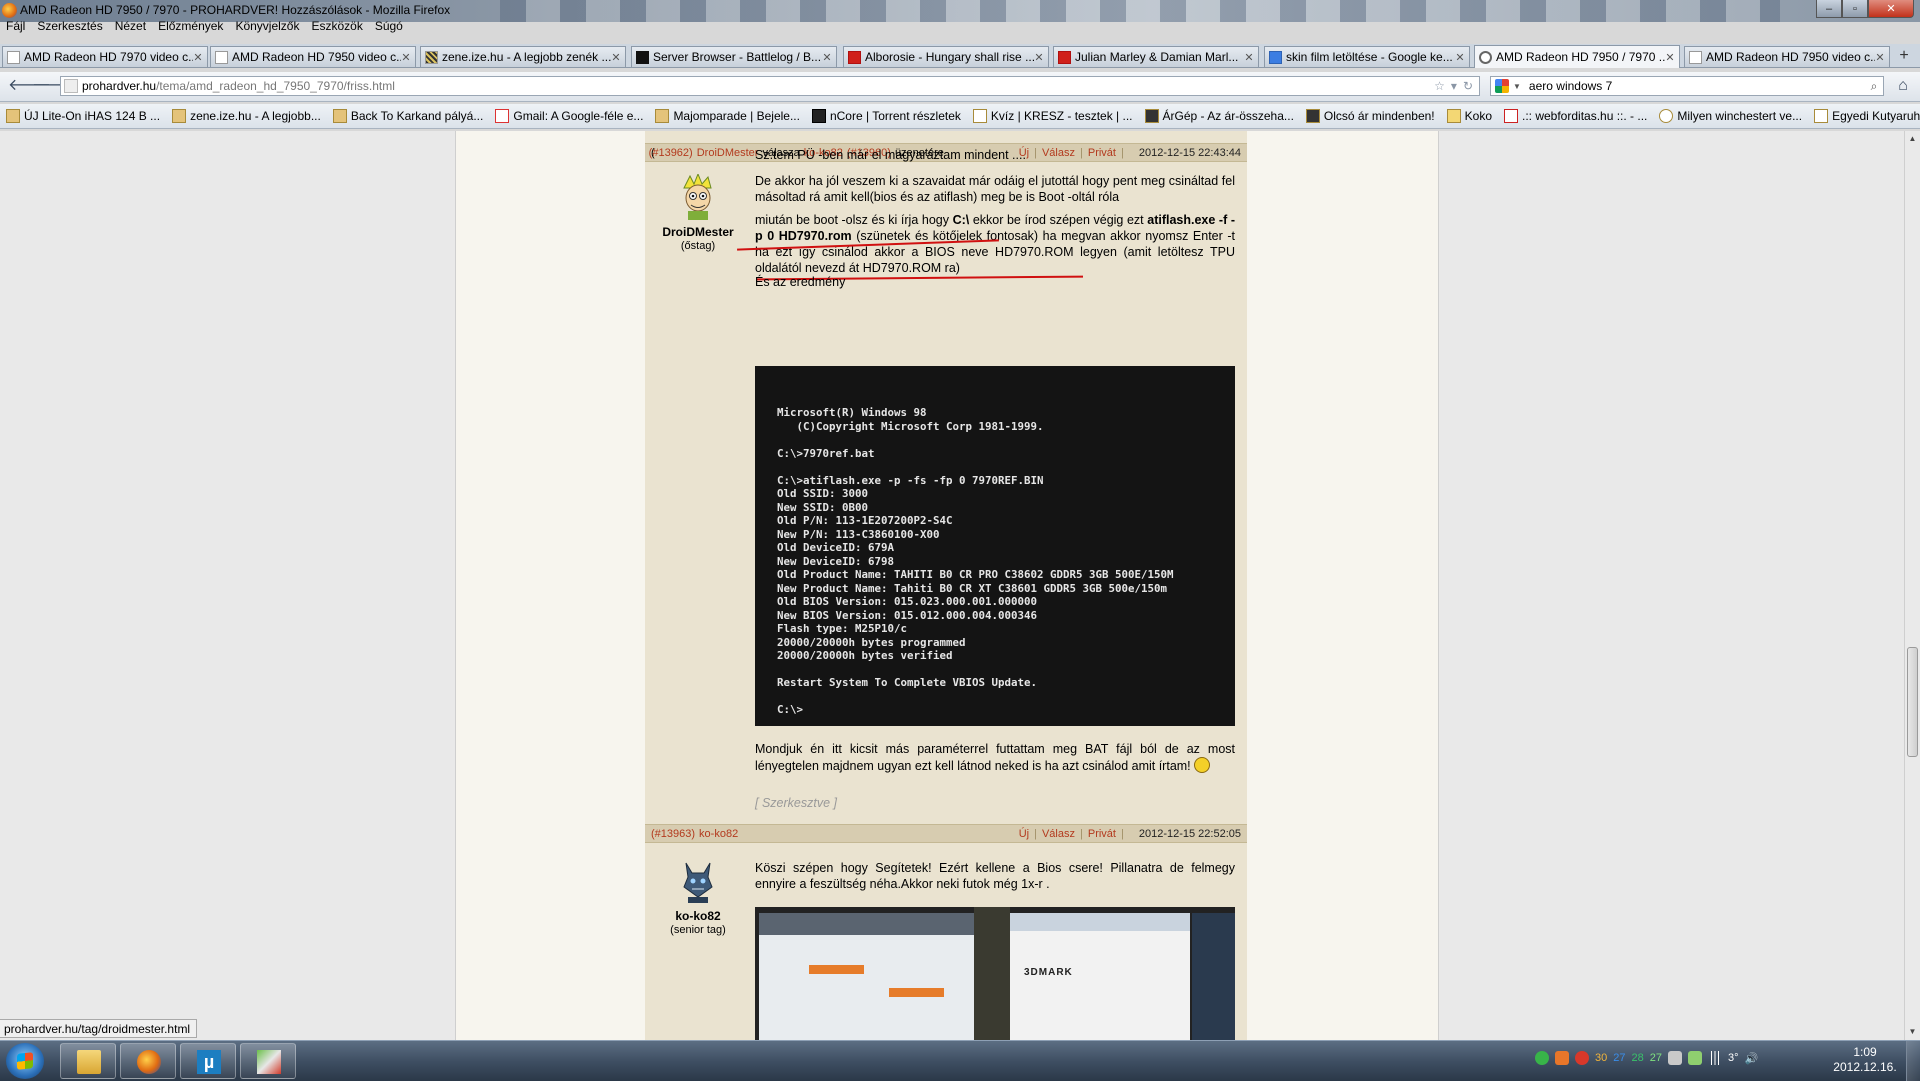  What do you see at coordinates (995, 973) in the screenshot?
I see `benchmark-screenshot-image: 3DMARK` at bounding box center [995, 973].